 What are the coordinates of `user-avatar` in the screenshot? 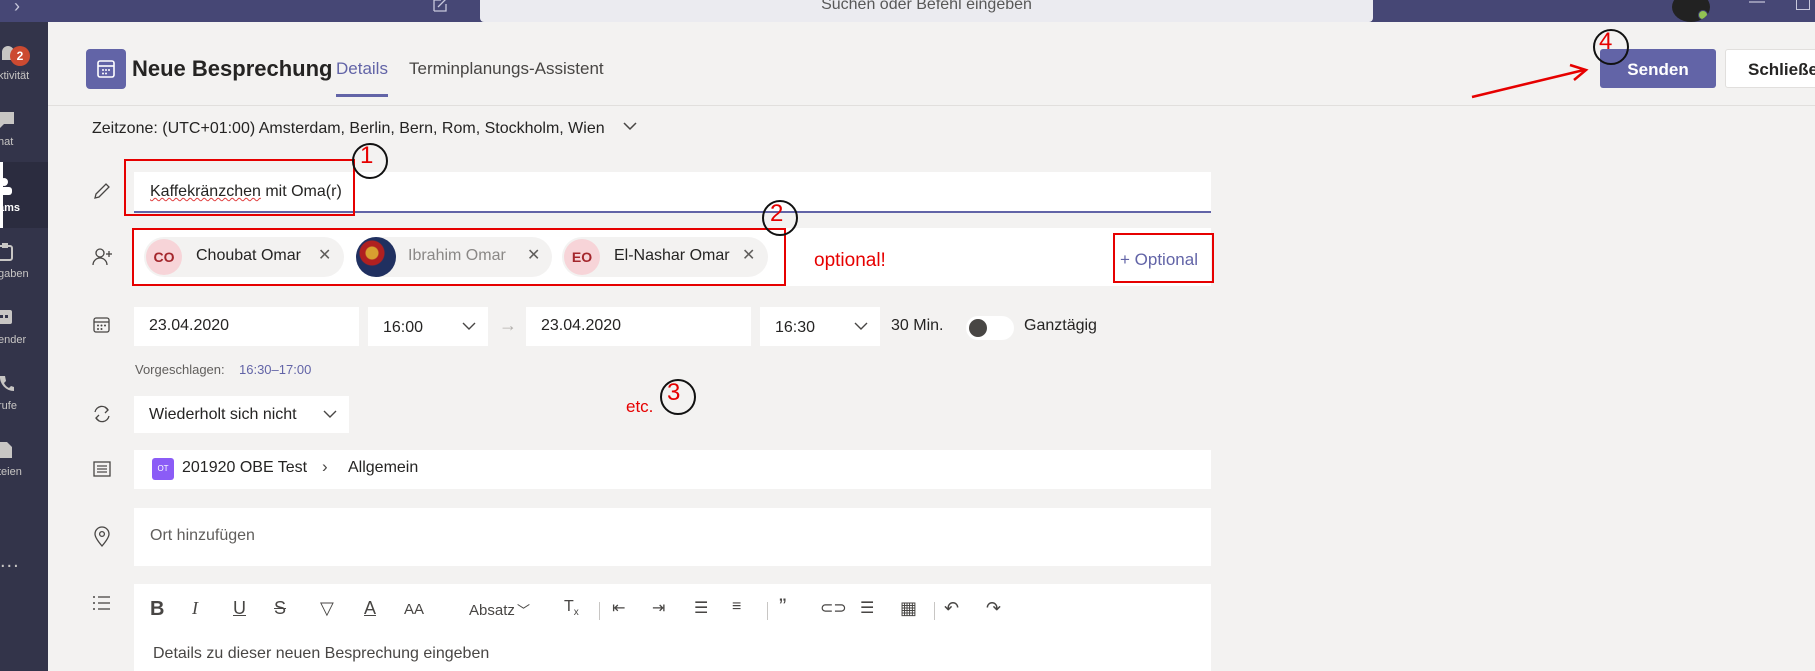 It's located at (1691, 11).